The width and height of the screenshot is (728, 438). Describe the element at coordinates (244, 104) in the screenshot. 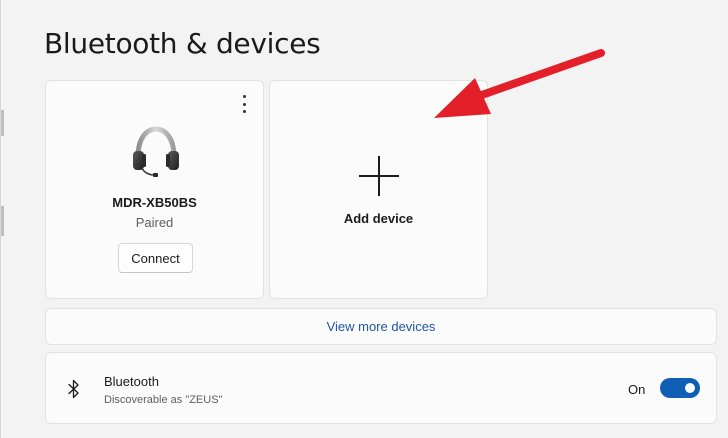

I see `more-options-icon` at that location.